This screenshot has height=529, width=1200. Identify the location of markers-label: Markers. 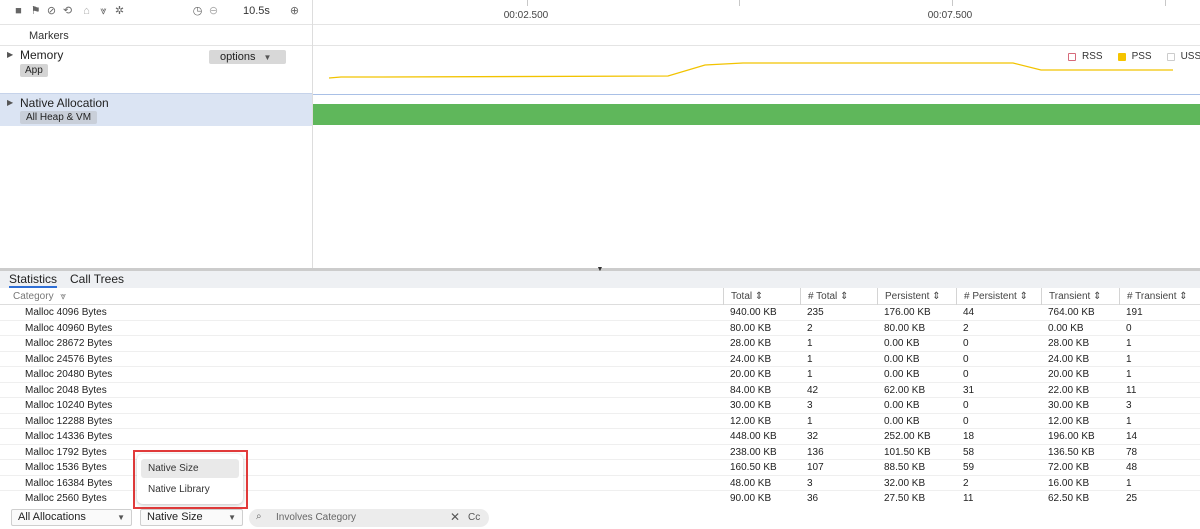
(49, 36).